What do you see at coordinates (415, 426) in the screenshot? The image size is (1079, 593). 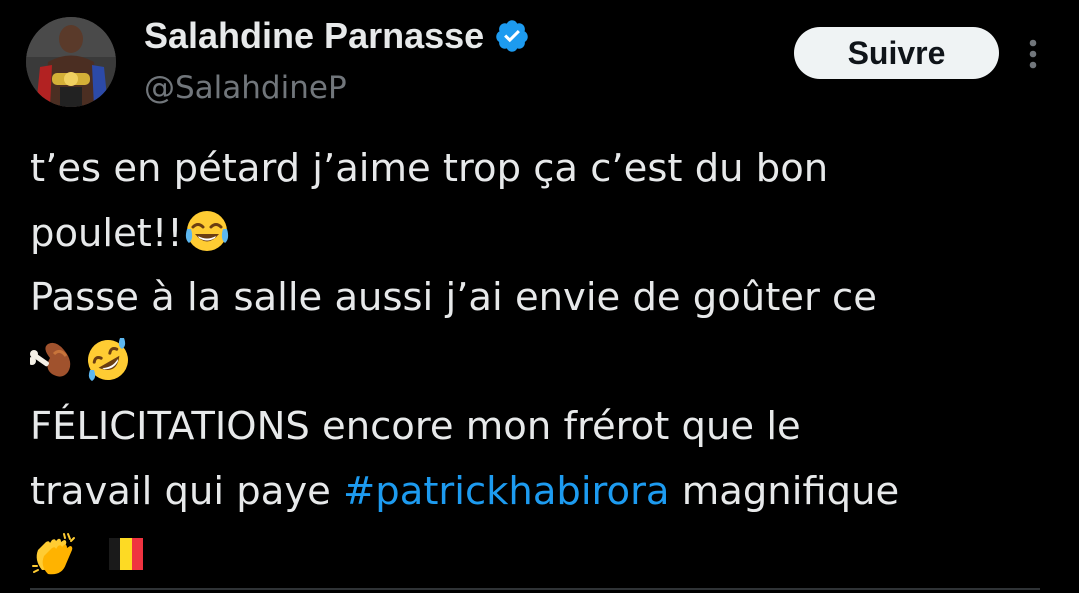 I see `tweet-line: FÉLICITATIONS encore mon frérot que le` at bounding box center [415, 426].